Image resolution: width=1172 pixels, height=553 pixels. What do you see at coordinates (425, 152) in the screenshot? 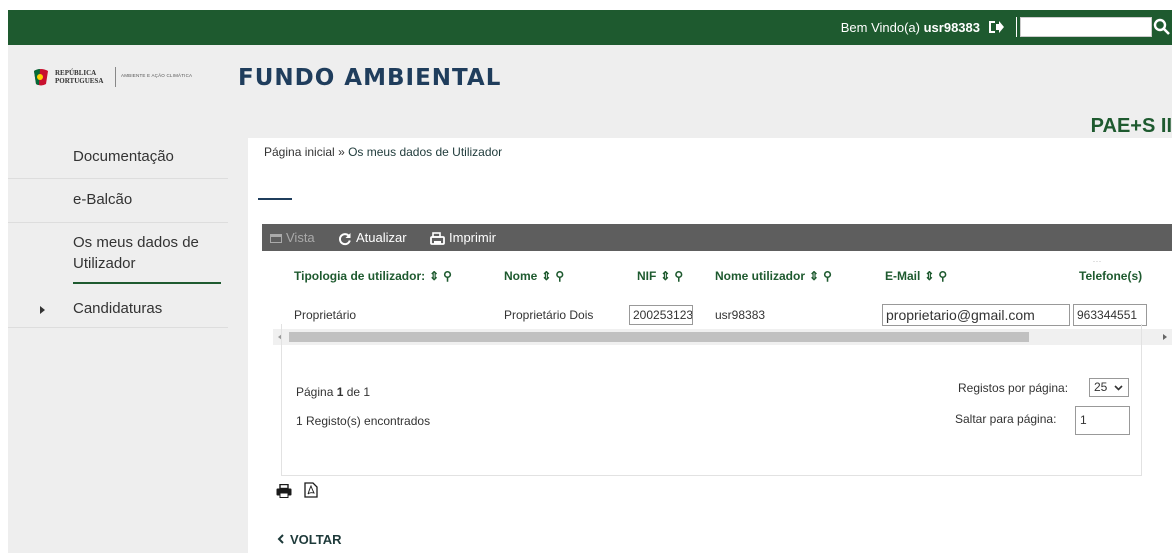
I see `breadcrumb-current: Os meus dados de Utilizador` at bounding box center [425, 152].